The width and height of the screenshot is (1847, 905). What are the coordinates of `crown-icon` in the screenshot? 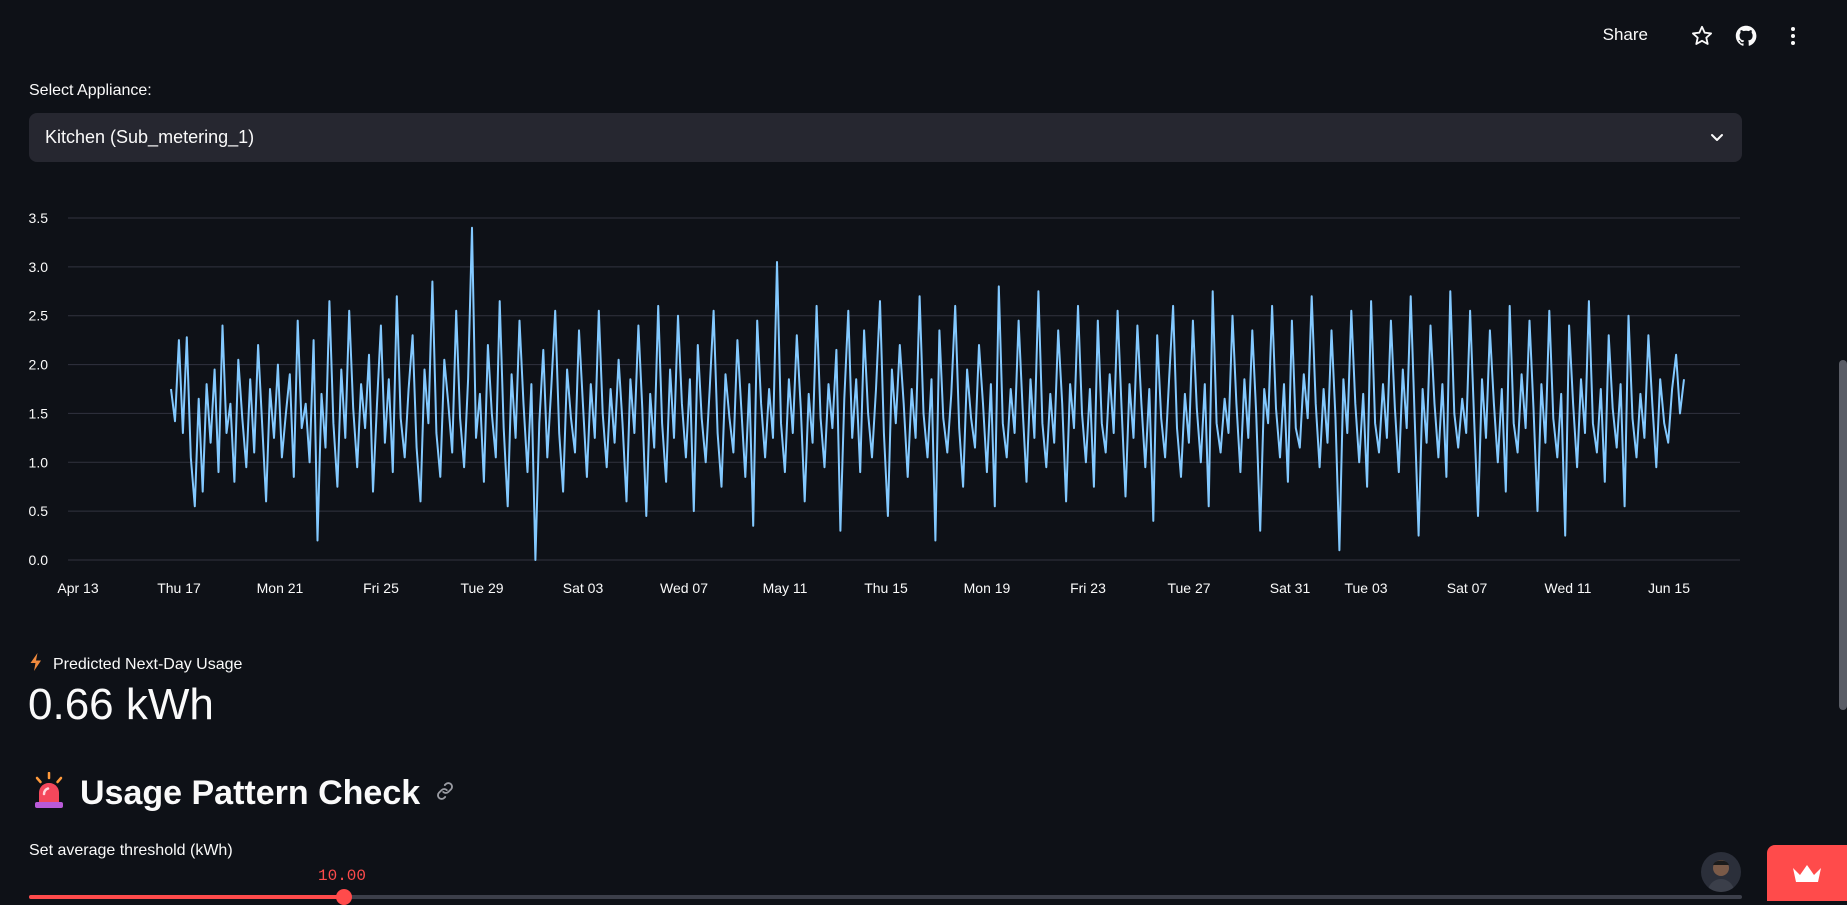 It's located at (1807, 876).